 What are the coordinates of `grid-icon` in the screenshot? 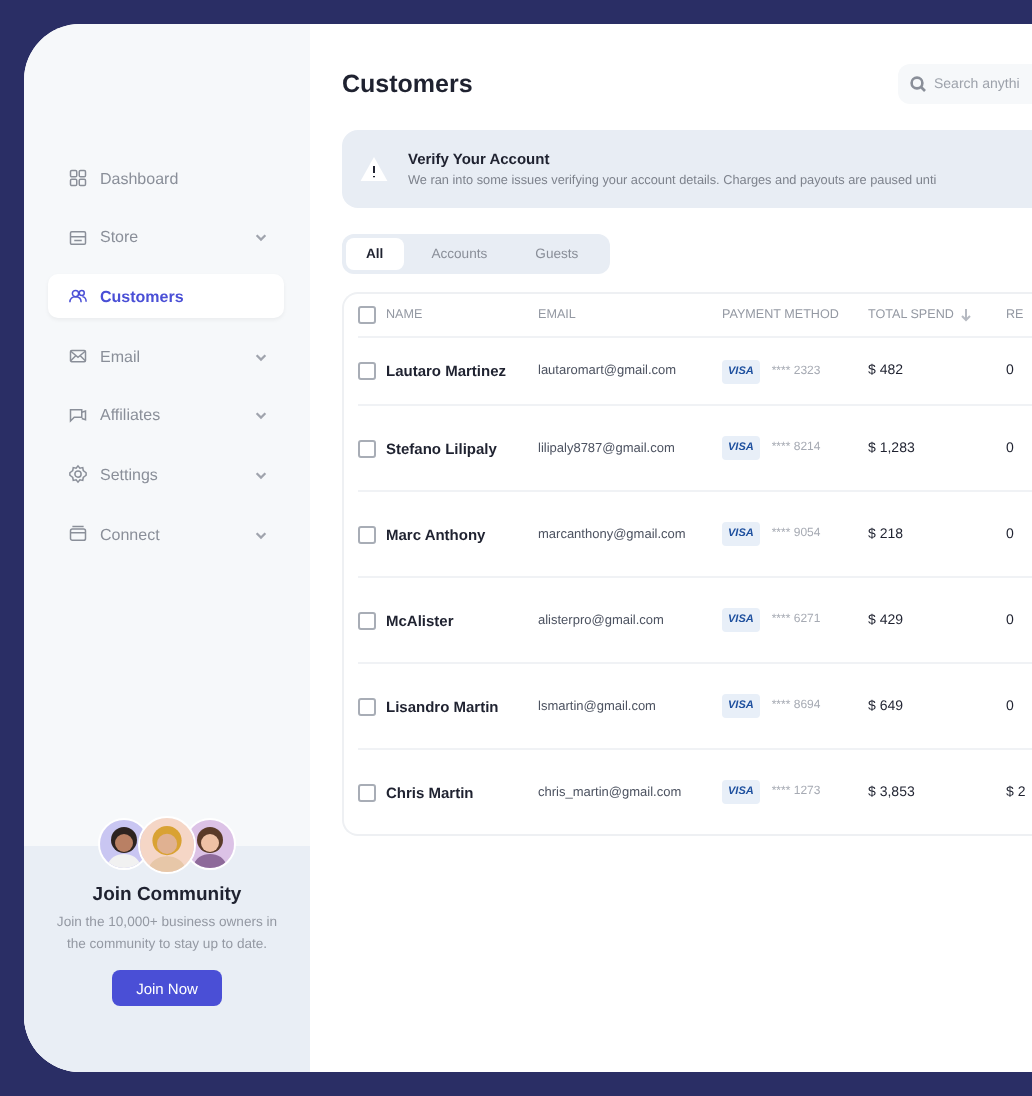 It's located at (78, 178).